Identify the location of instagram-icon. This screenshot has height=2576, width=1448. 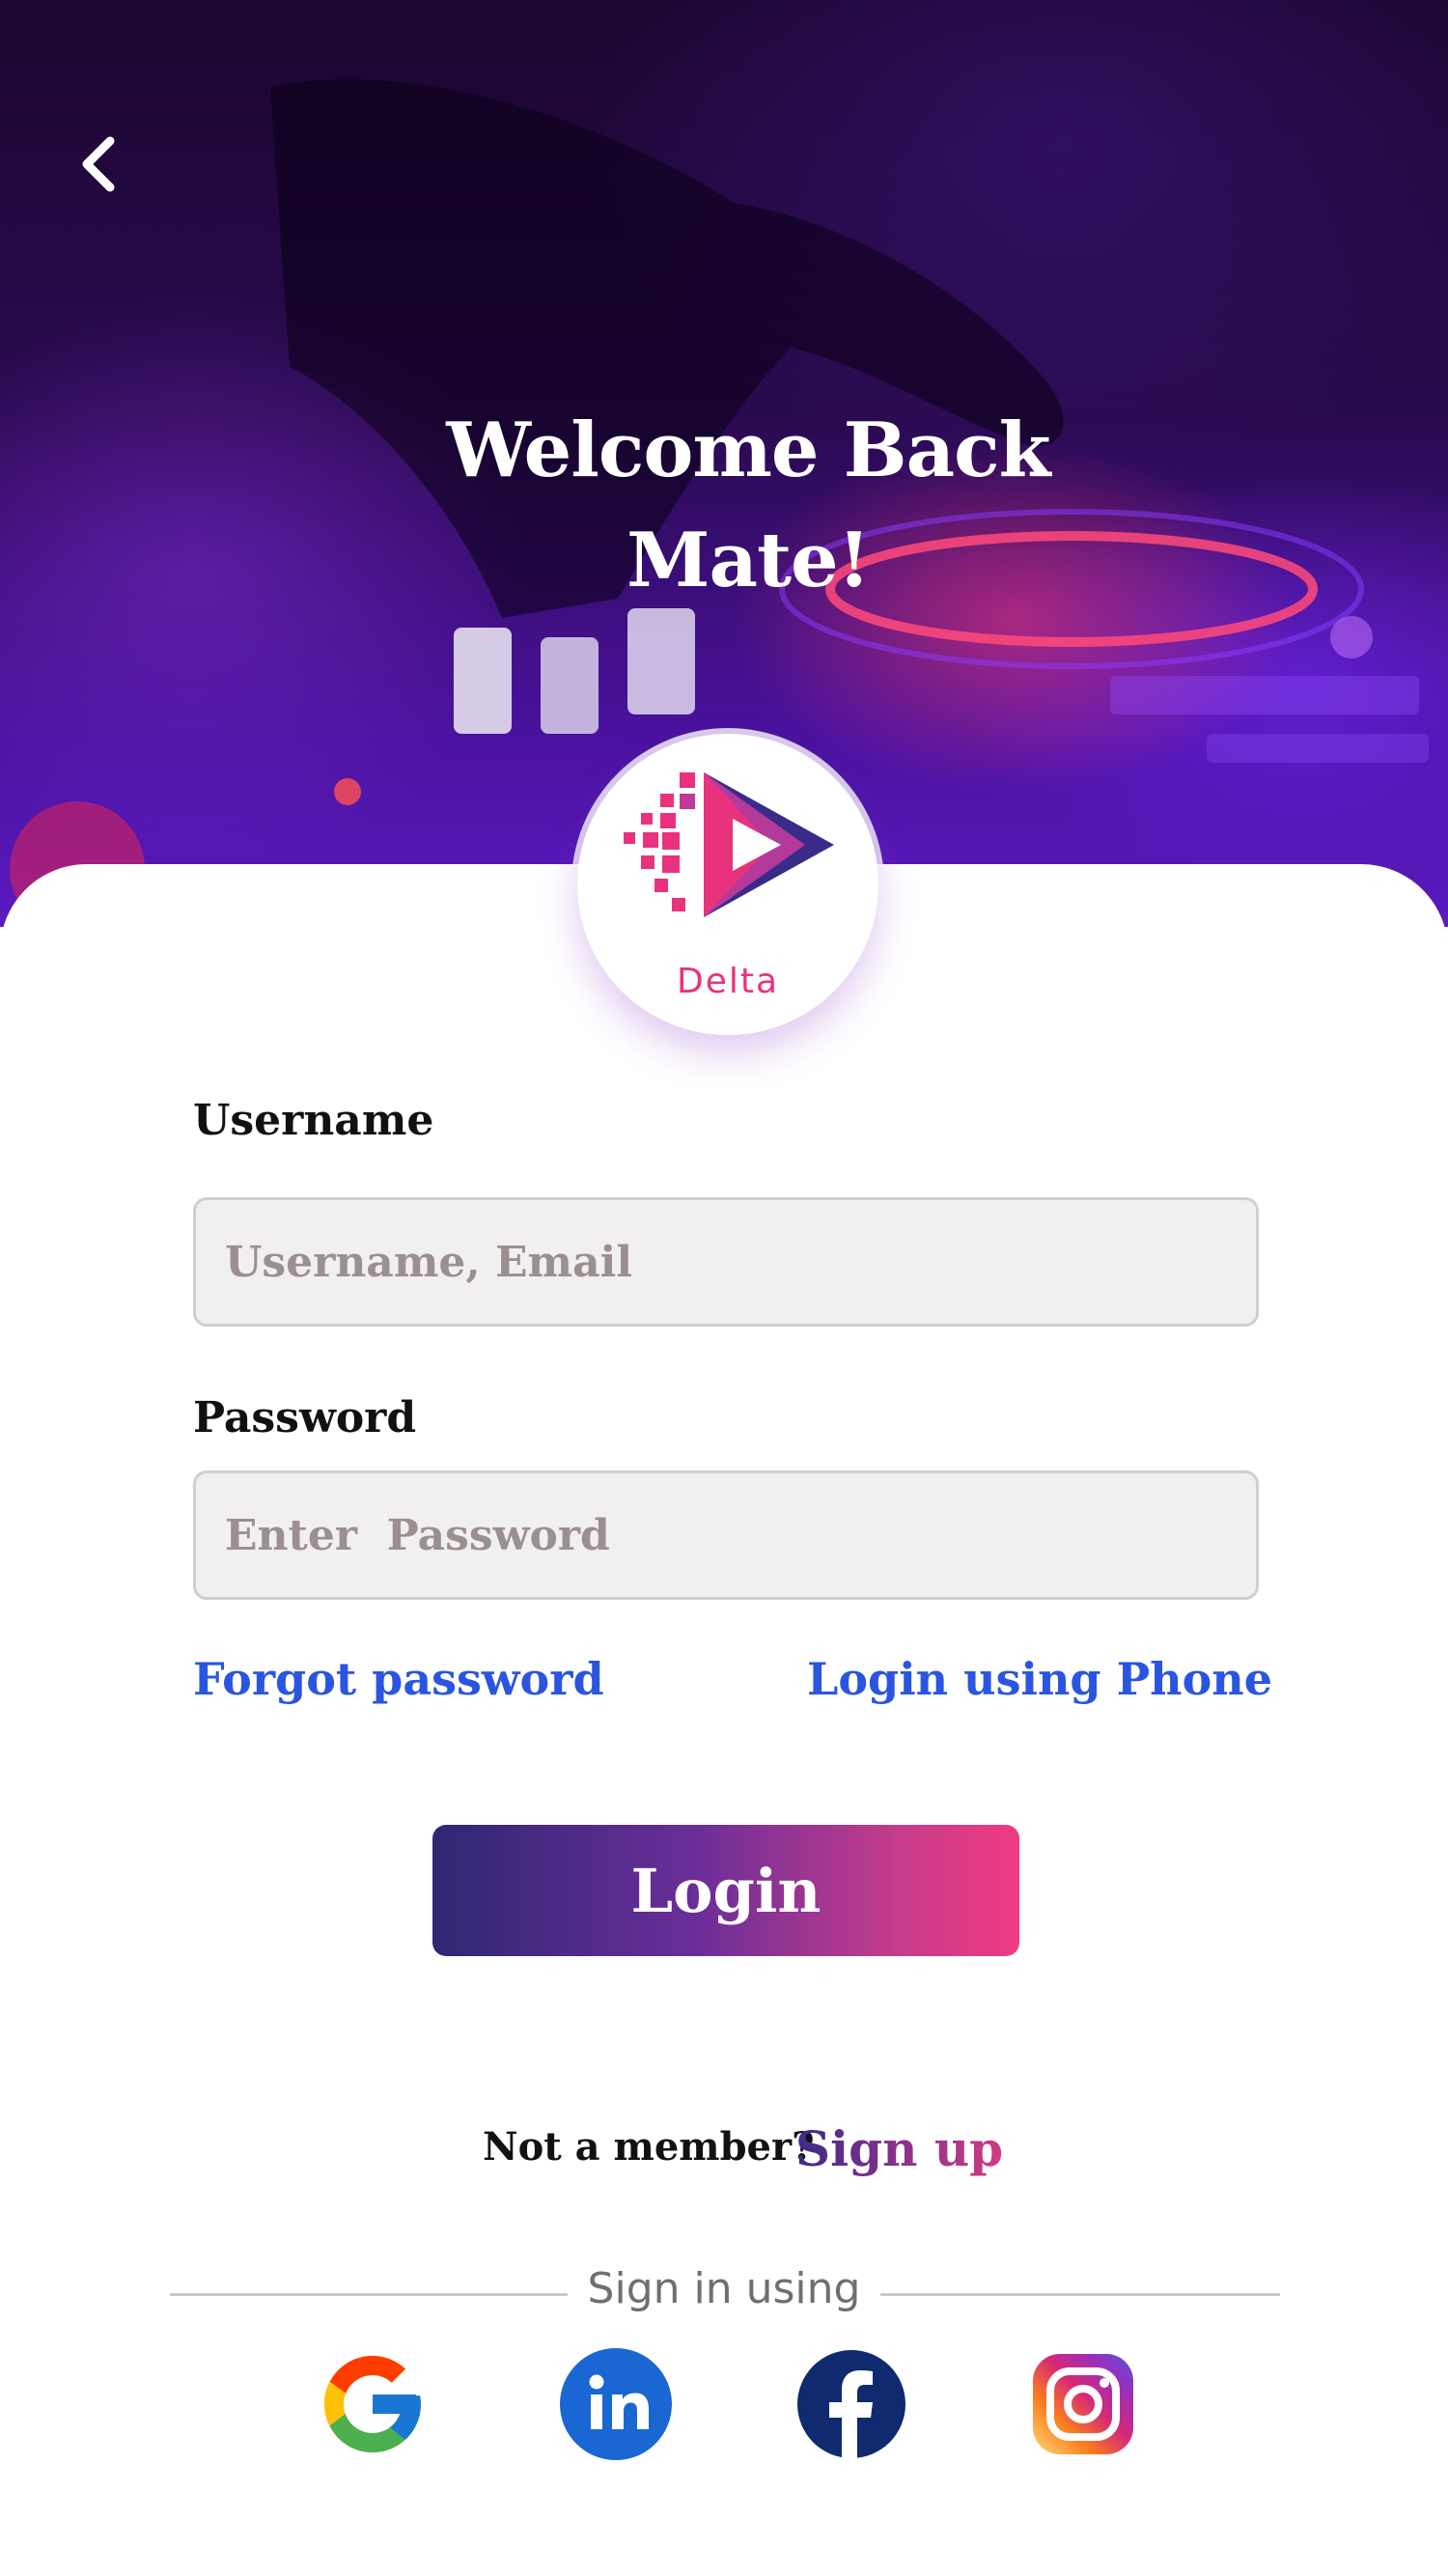
(1083, 2404).